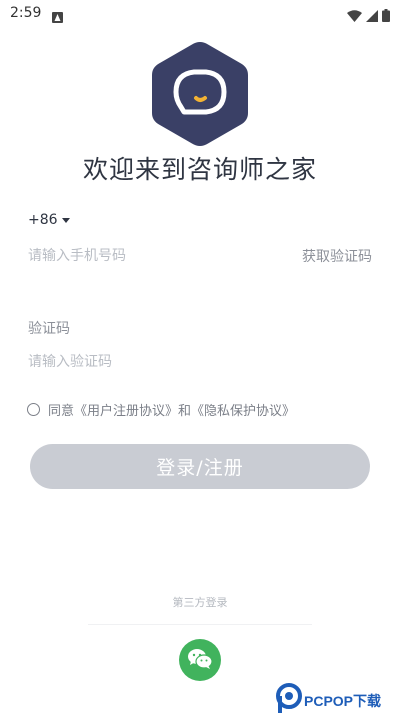 The height and width of the screenshot is (720, 400). I want to click on app-logo, so click(200, 94).